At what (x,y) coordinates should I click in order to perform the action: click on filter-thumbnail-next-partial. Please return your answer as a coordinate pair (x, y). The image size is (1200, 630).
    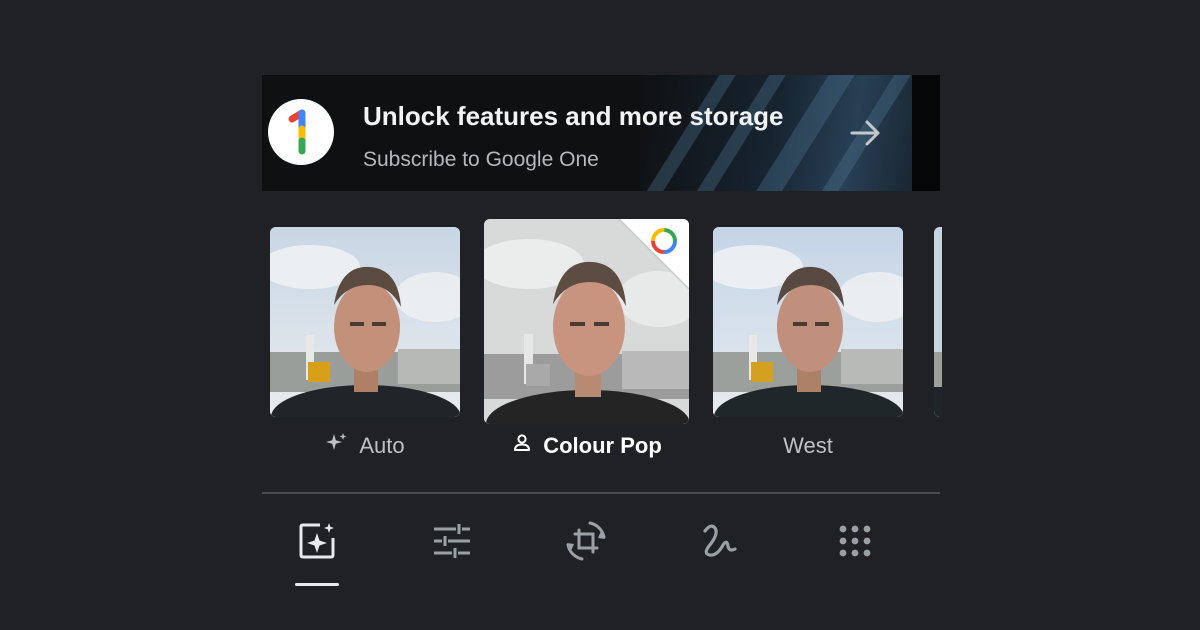
    Looking at the image, I should click on (938, 322).